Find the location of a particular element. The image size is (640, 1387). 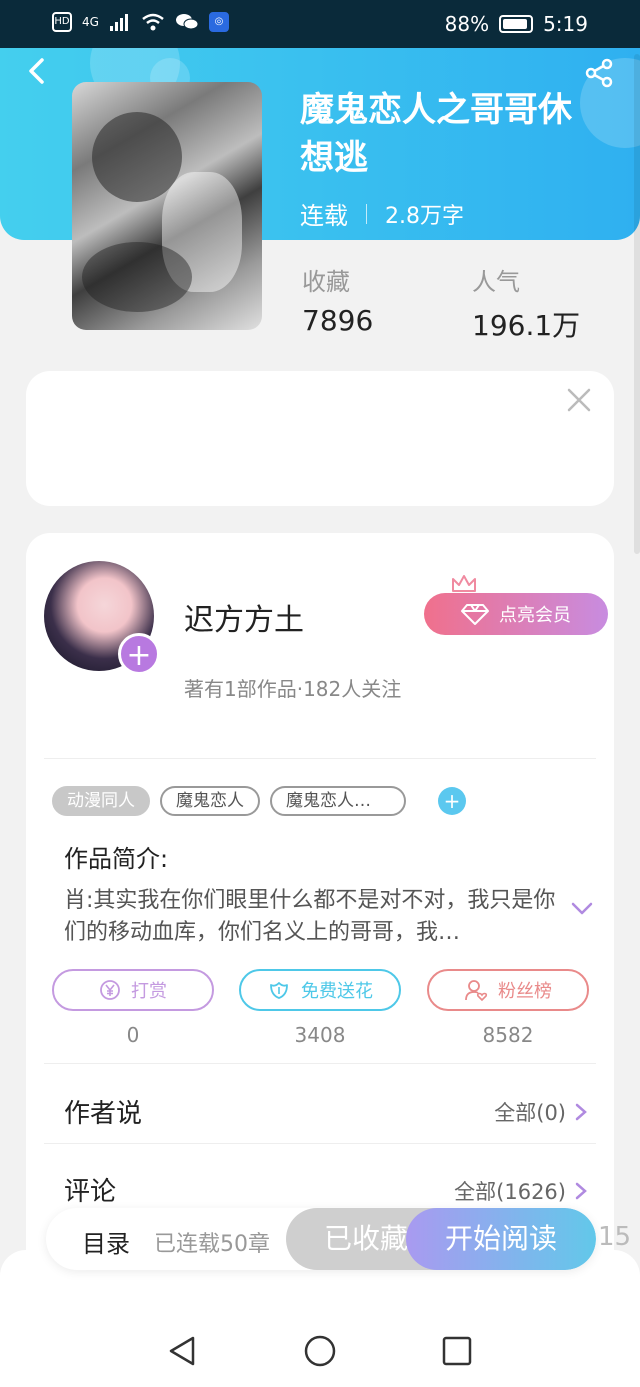

author-says-all: 全部(0) is located at coordinates (530, 1113).